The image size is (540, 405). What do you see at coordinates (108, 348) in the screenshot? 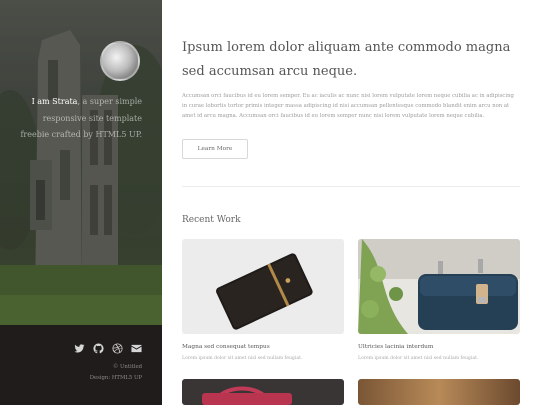
I see `social-links` at bounding box center [108, 348].